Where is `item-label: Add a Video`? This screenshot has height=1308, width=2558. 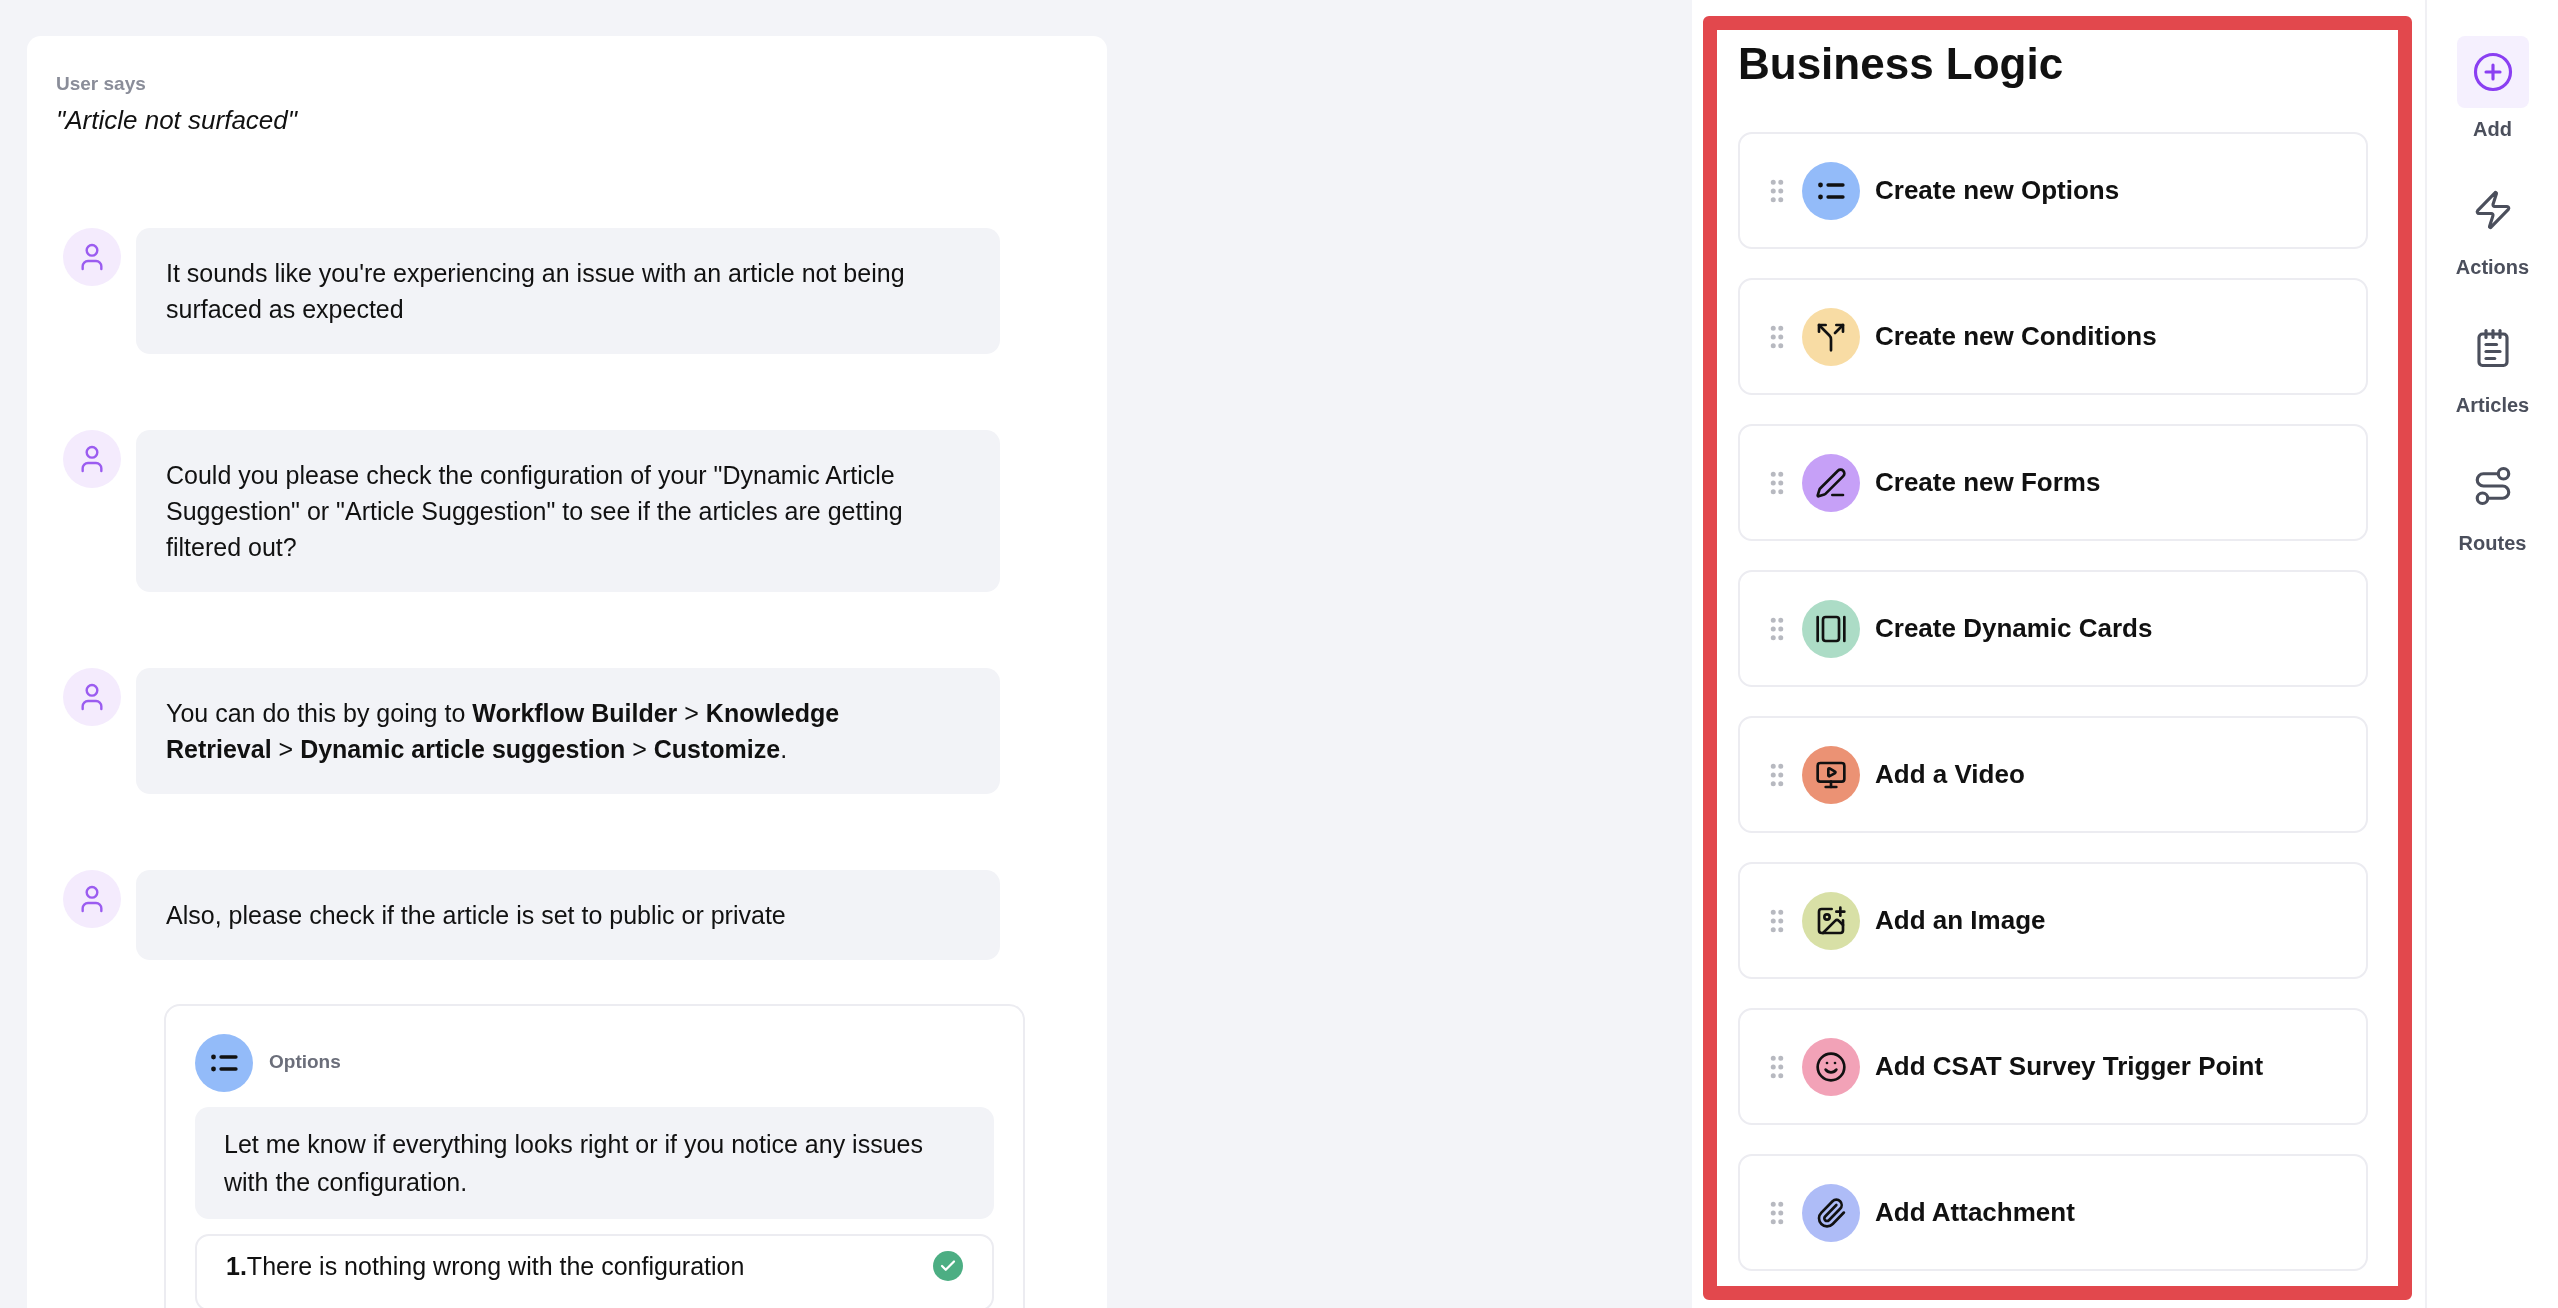 item-label: Add a Video is located at coordinates (1950, 774).